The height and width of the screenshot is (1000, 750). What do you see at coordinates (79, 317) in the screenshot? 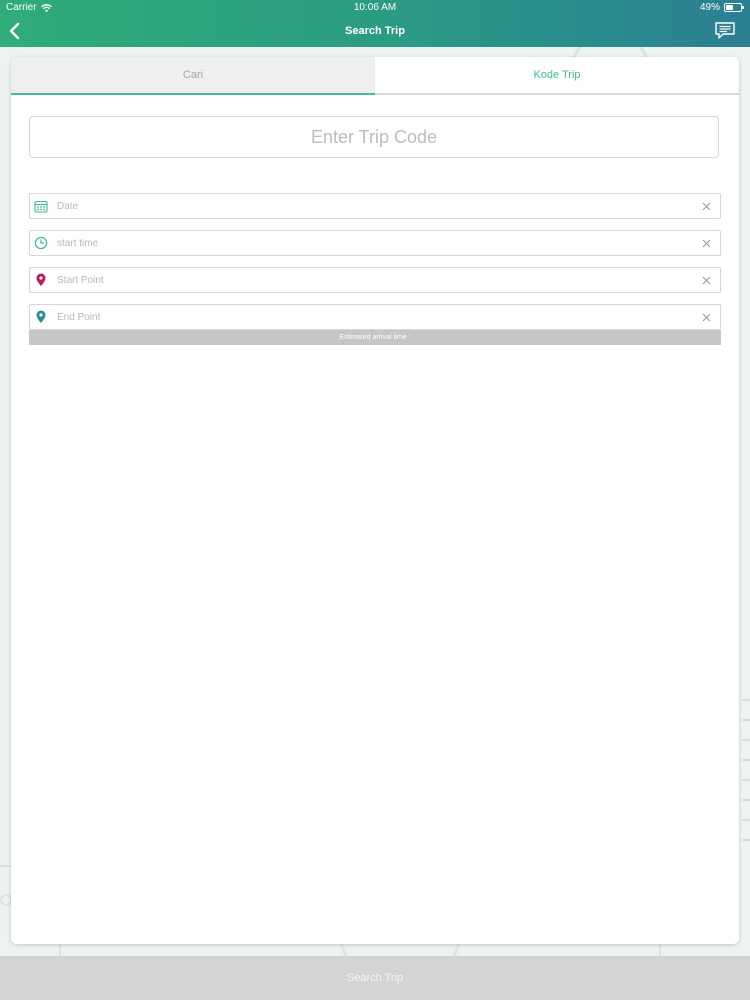
I see `end-point-placeholder: End Point` at bounding box center [79, 317].